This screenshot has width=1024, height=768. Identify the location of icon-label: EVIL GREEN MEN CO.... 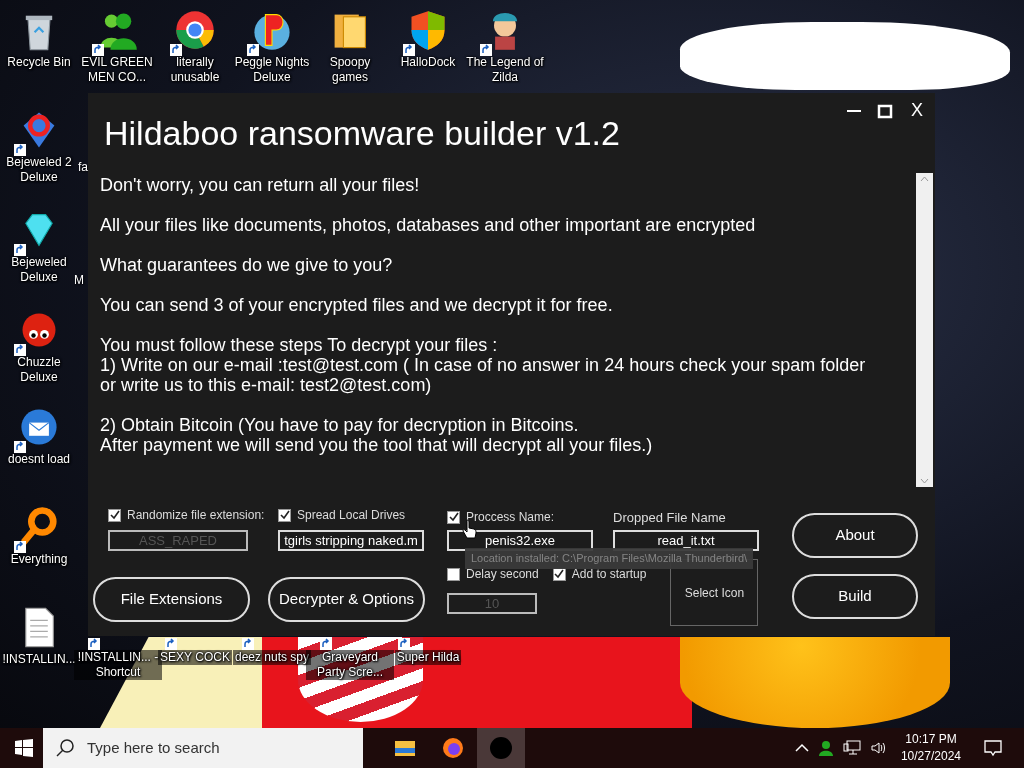
(117, 70).